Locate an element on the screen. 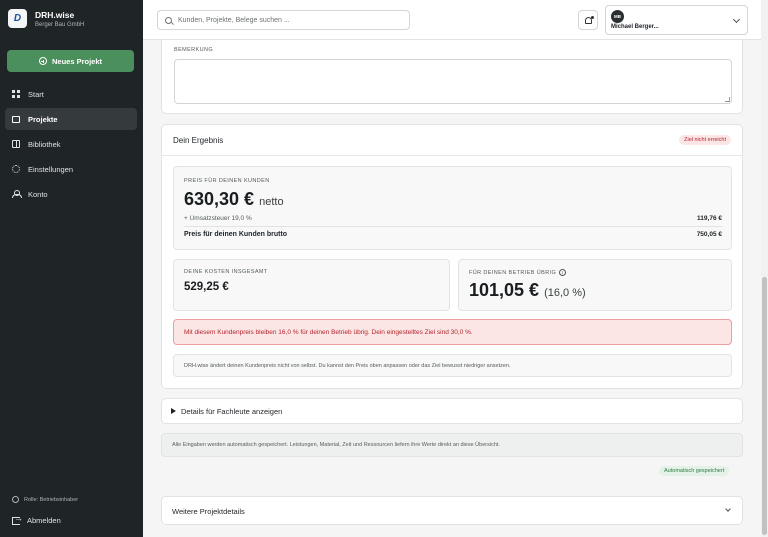  sidebar-item-projekte: Projekte is located at coordinates (71, 119).